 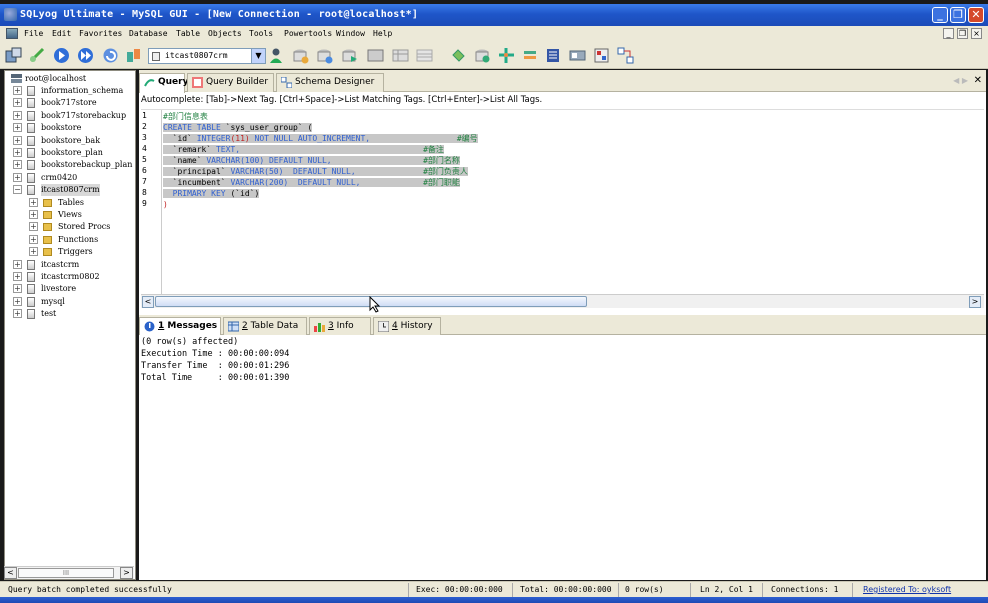 I want to click on maximize-button: ❐, so click(x=958, y=15).